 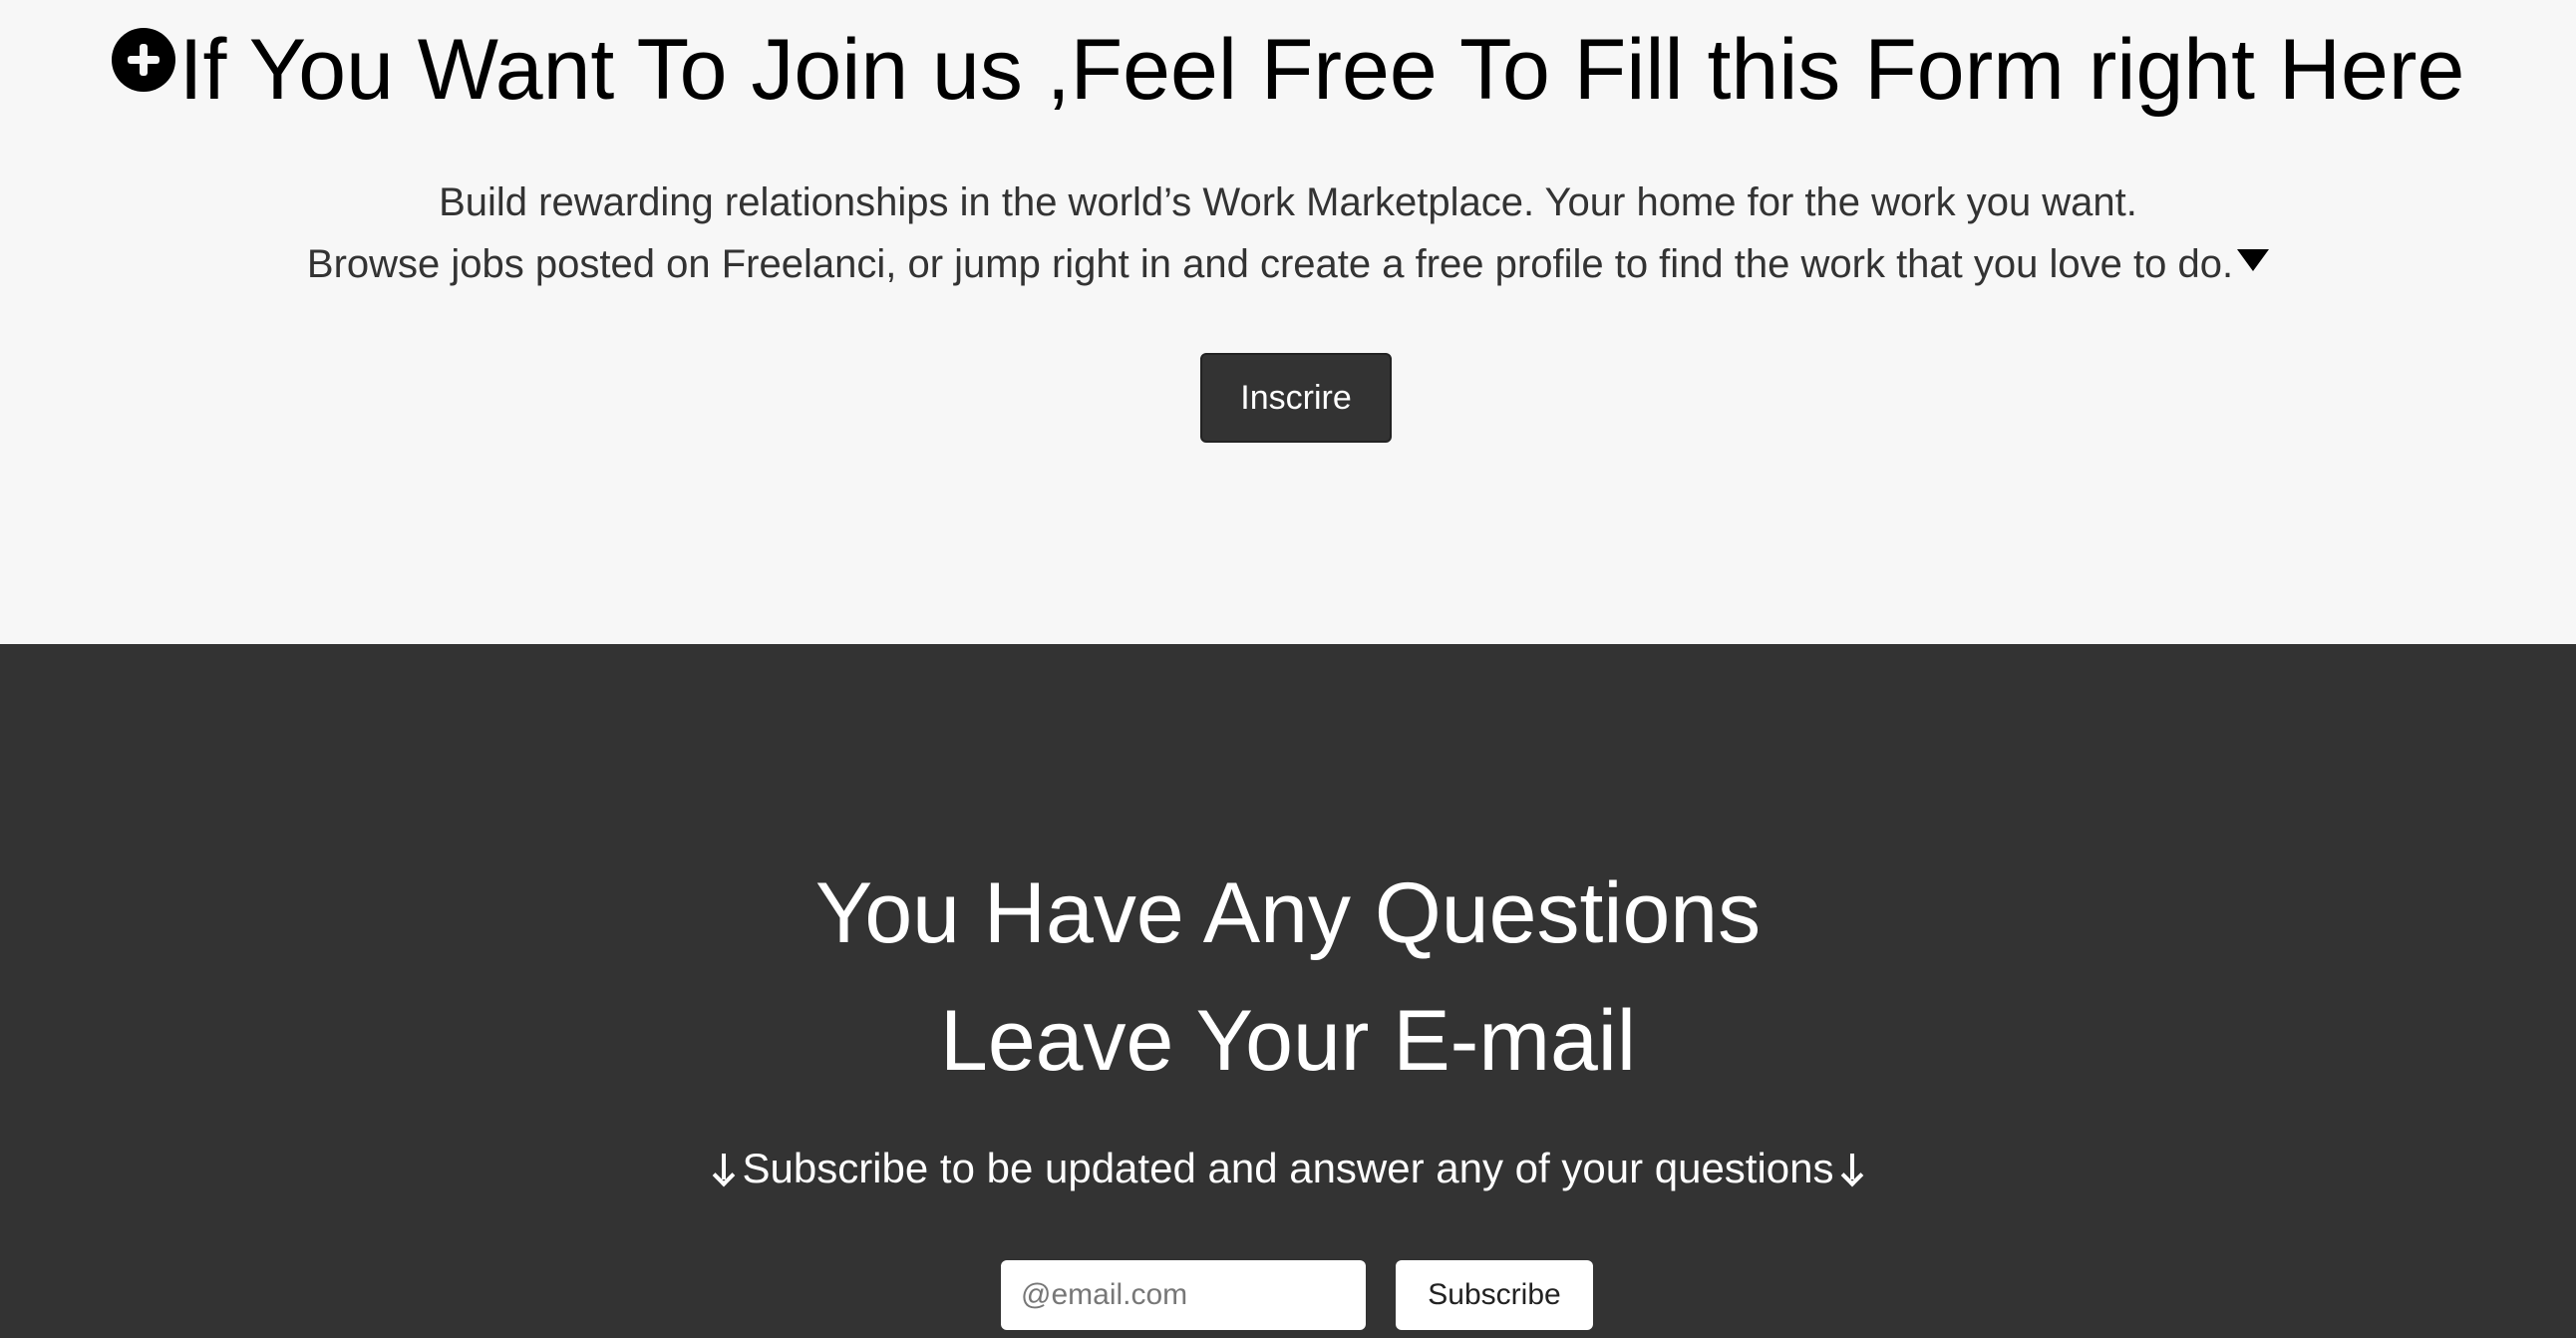 I want to click on inscrire-button: Inscrire, so click(x=1296, y=398).